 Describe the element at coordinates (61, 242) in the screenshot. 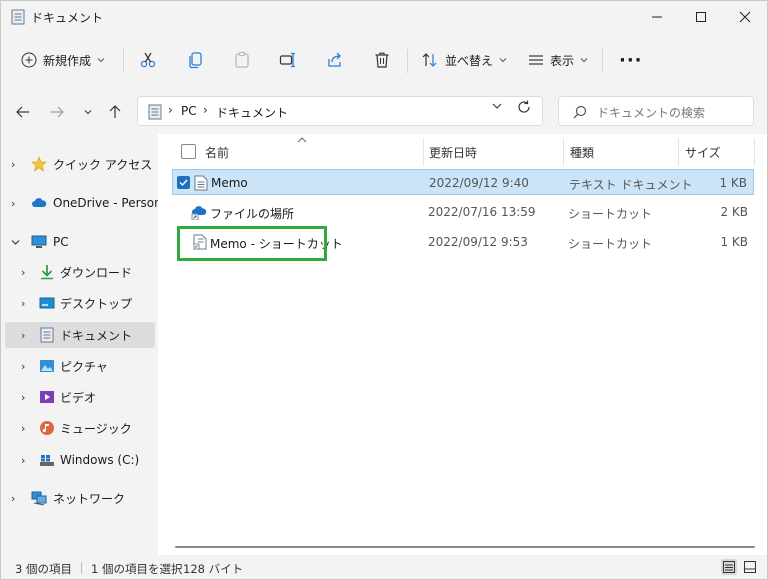

I see `sidebar-item-label: PC` at that location.